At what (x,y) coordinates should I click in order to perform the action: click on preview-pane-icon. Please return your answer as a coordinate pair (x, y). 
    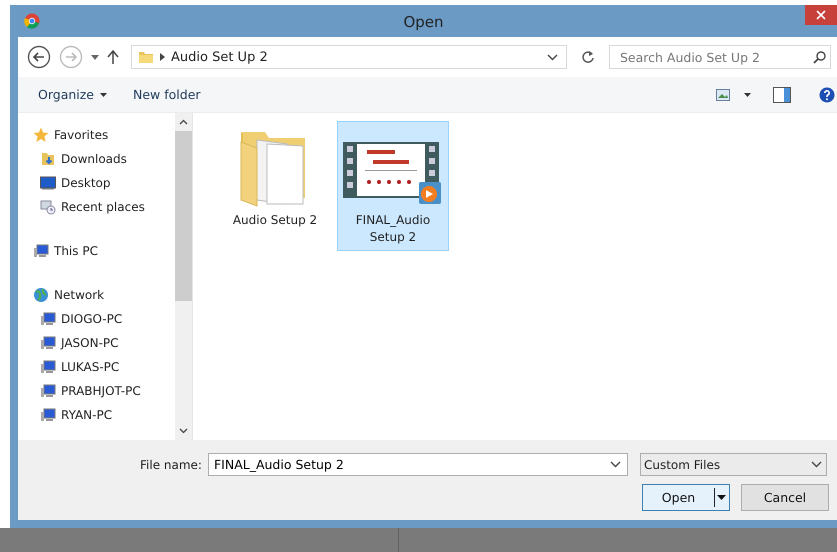
    Looking at the image, I should click on (782, 94).